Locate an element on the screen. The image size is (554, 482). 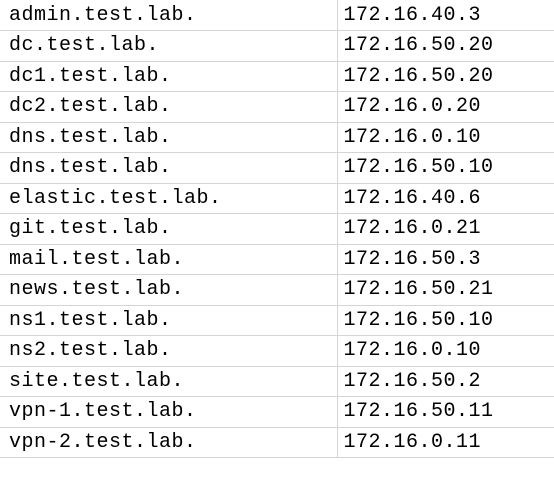
hostname-cell: ns2.test.lab. is located at coordinates (169, 351).